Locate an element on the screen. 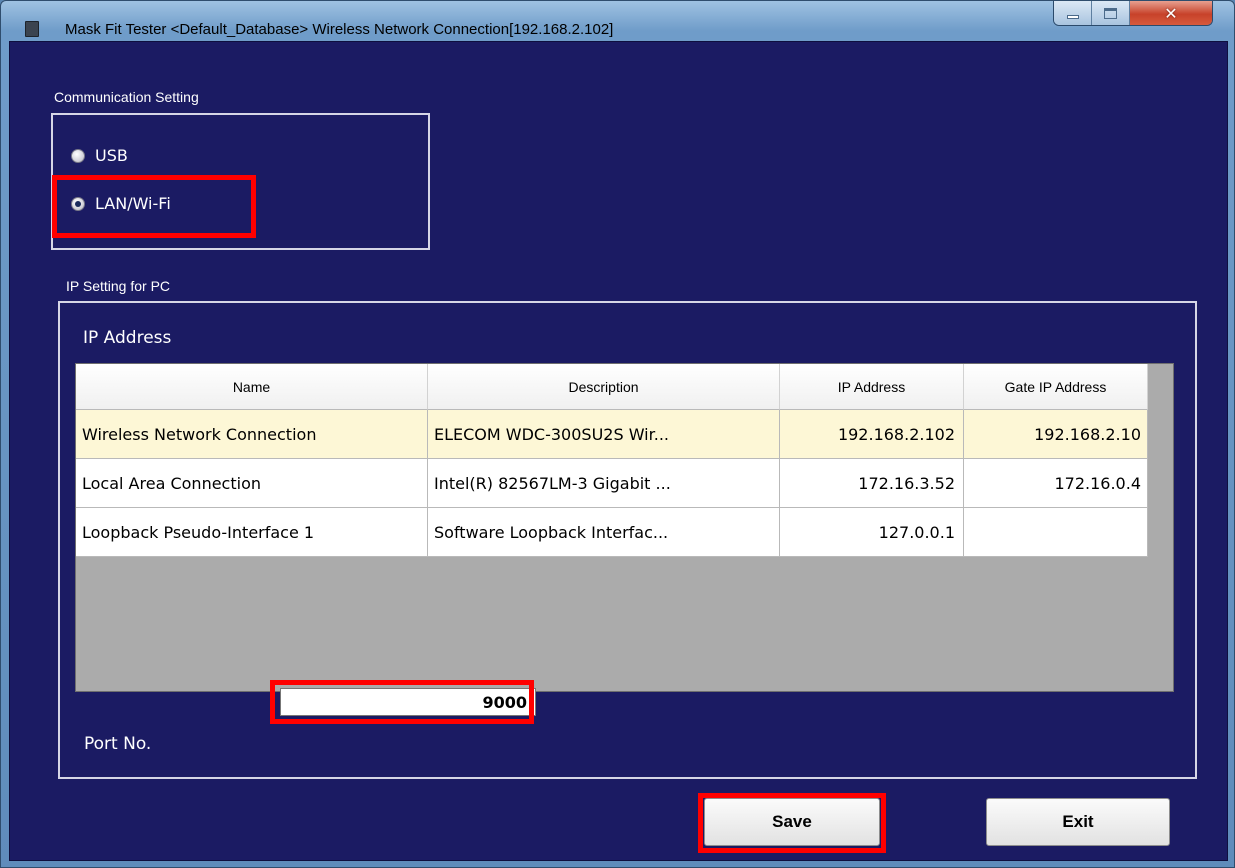  minimize-icon is located at coordinates (1072, 17).